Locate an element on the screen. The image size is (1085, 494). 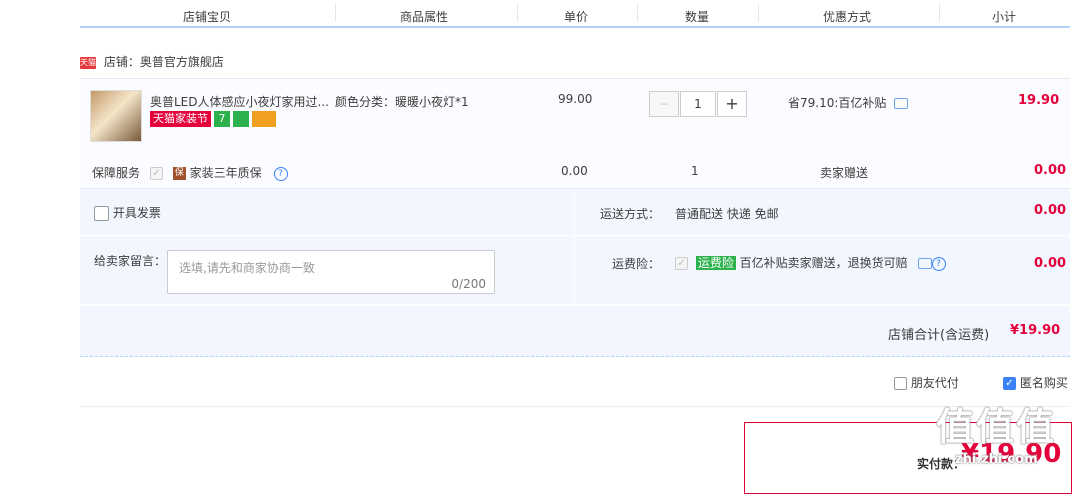
insurance-checkbox: ✓ is located at coordinates (681, 263).